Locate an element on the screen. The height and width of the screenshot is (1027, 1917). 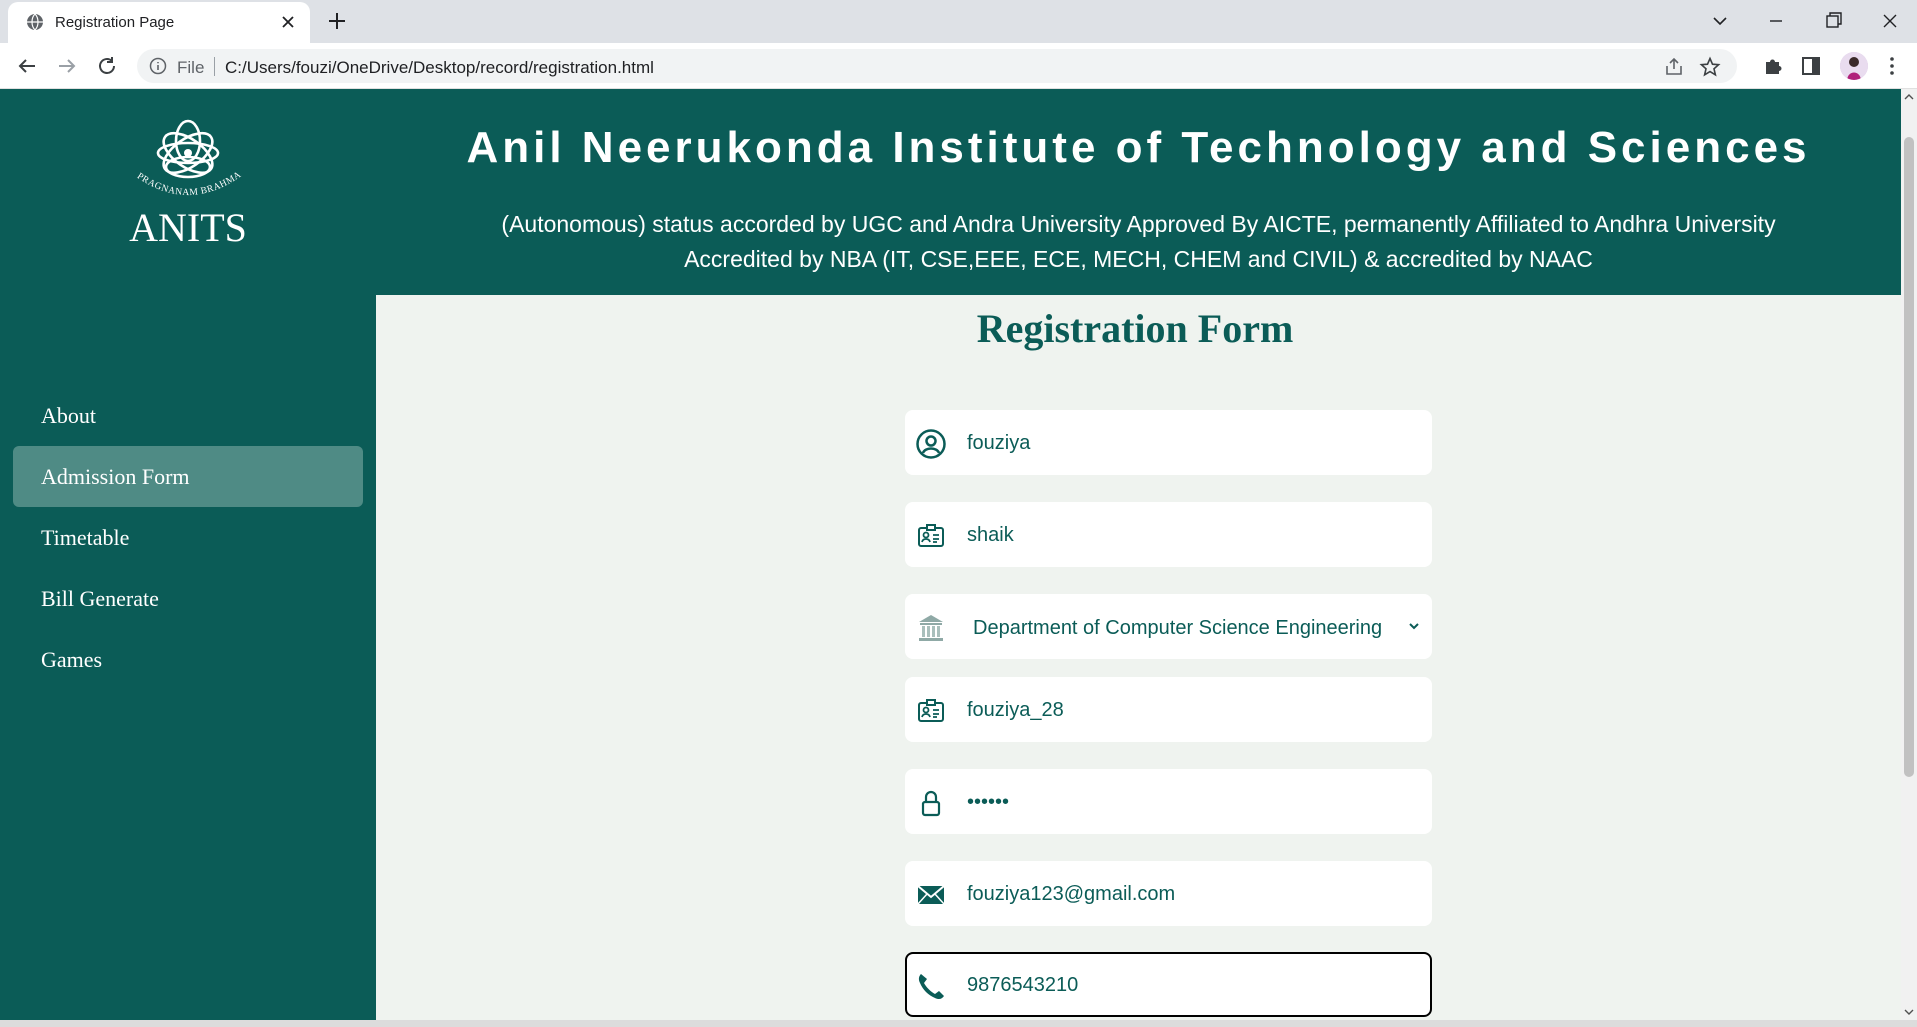
first-name-field: fouziya is located at coordinates (1168, 442).